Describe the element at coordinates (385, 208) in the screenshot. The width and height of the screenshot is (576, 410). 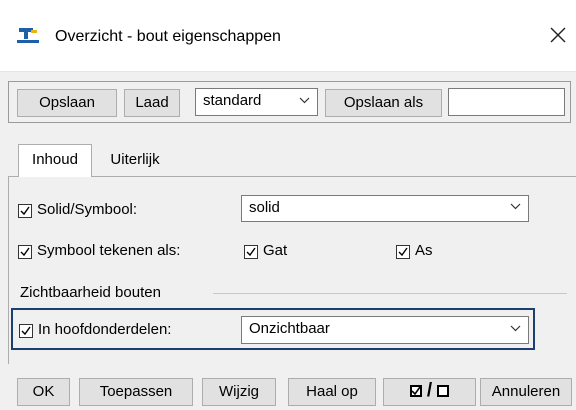
I see `solid-symbool-dropdown: solid` at that location.